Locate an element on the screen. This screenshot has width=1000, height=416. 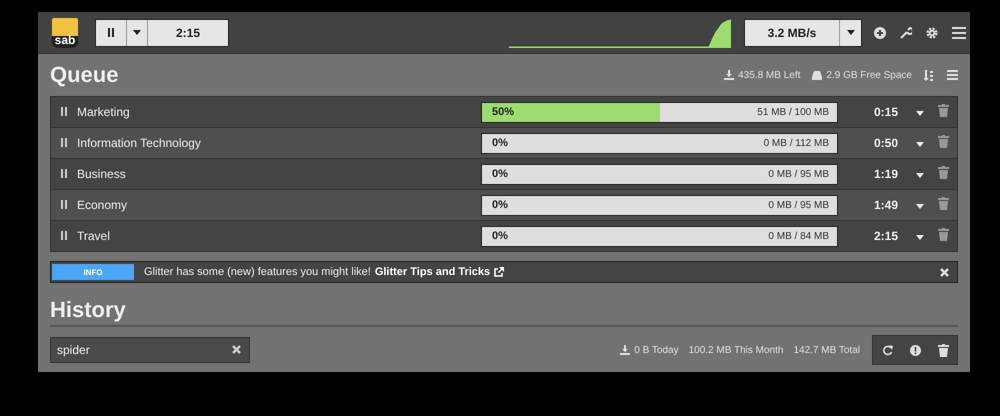
job-name: Business is located at coordinates (102, 174).